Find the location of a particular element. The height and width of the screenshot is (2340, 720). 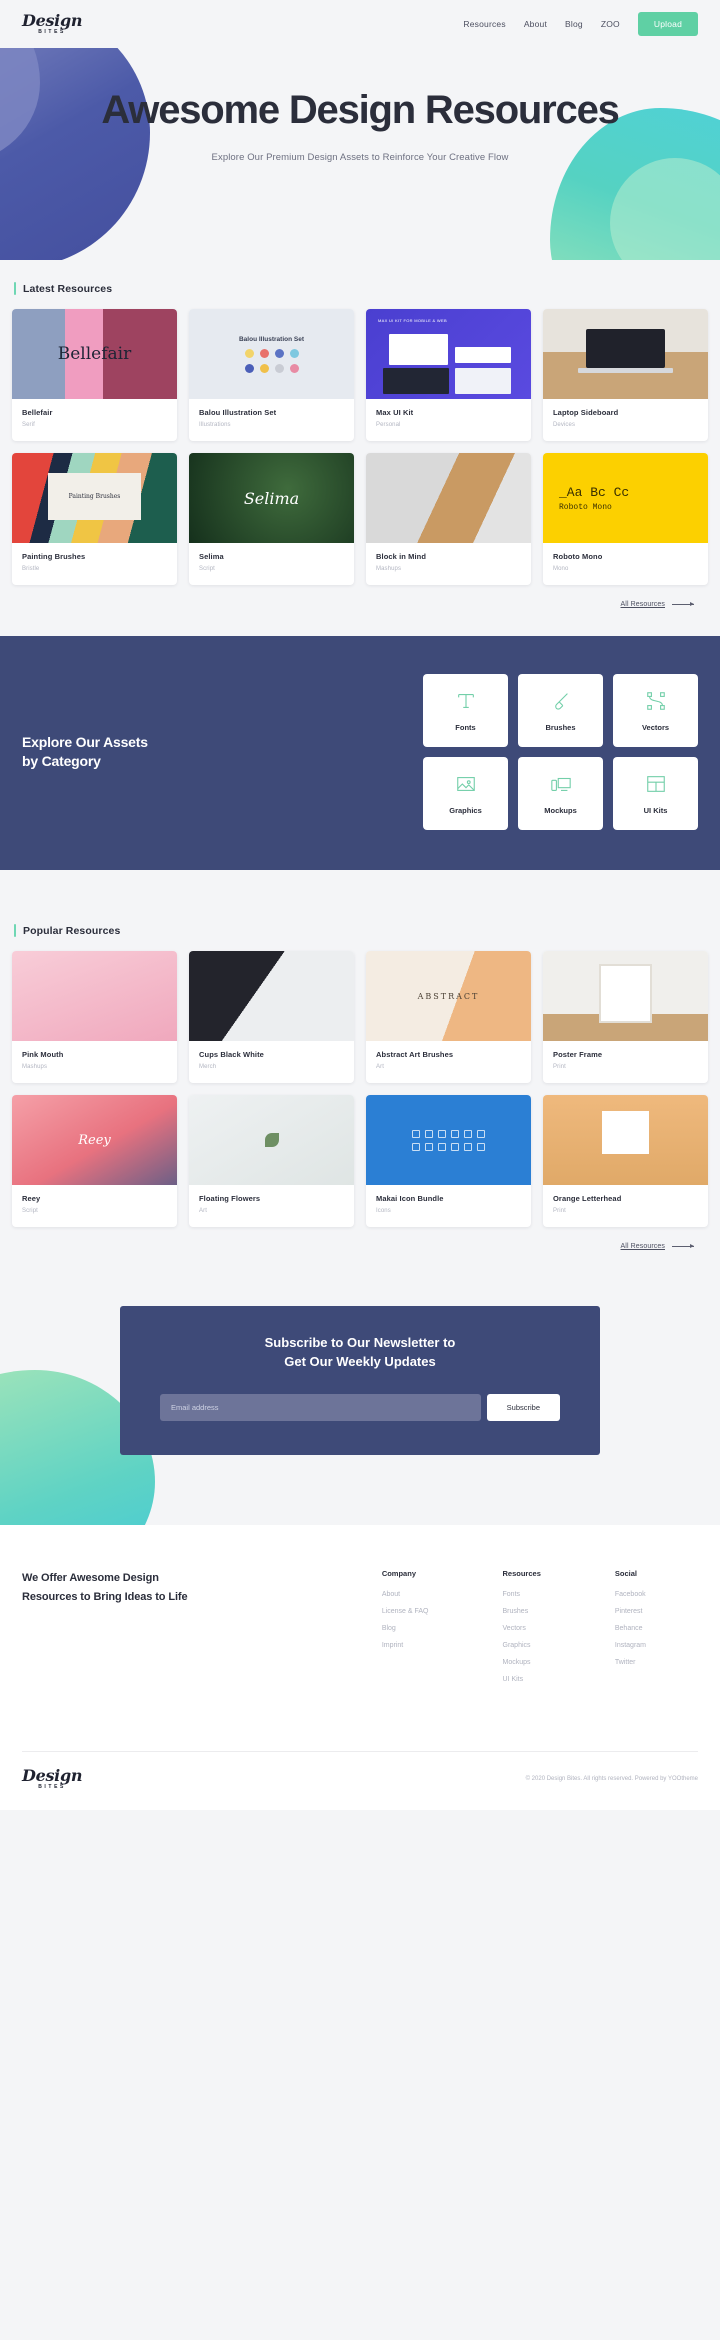

card-category: Personal is located at coordinates (388, 425).